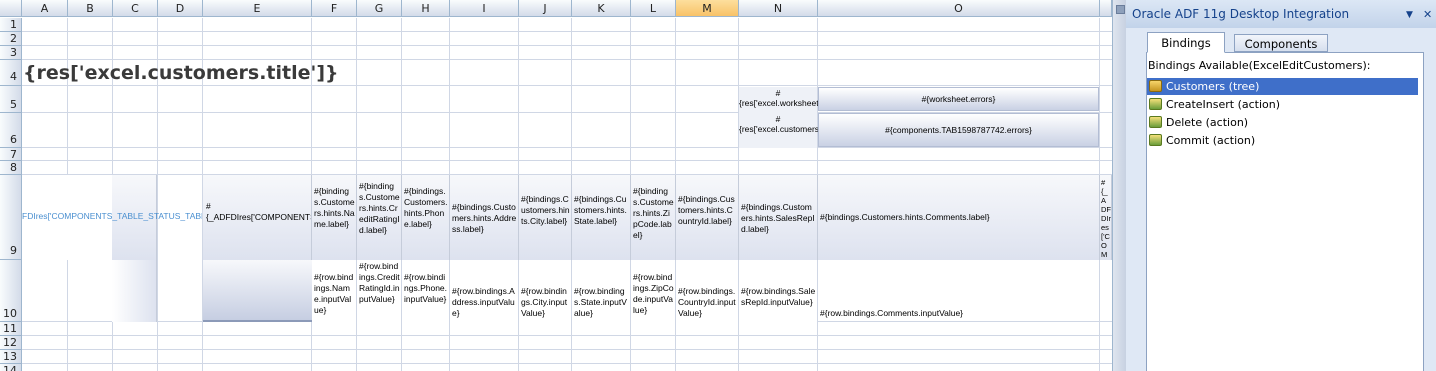 The width and height of the screenshot is (1436, 371). I want to click on tab-bindings: Bindings, so click(1186, 42).